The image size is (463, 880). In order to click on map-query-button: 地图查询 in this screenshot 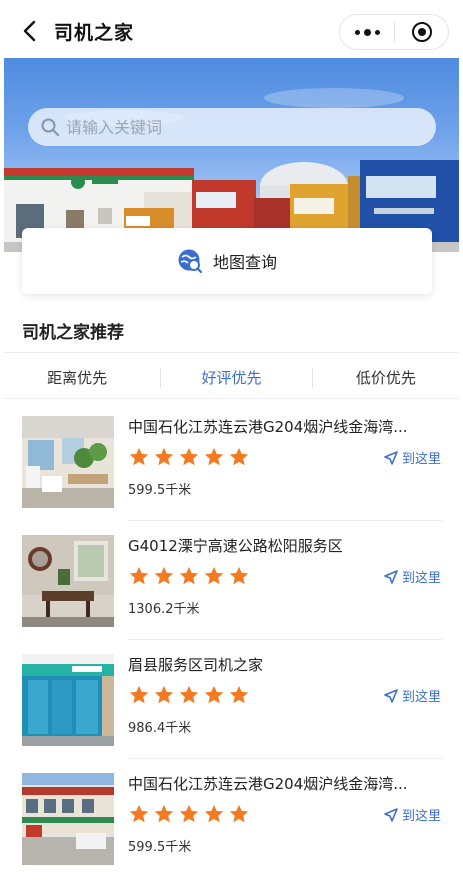, I will do `click(227, 261)`.